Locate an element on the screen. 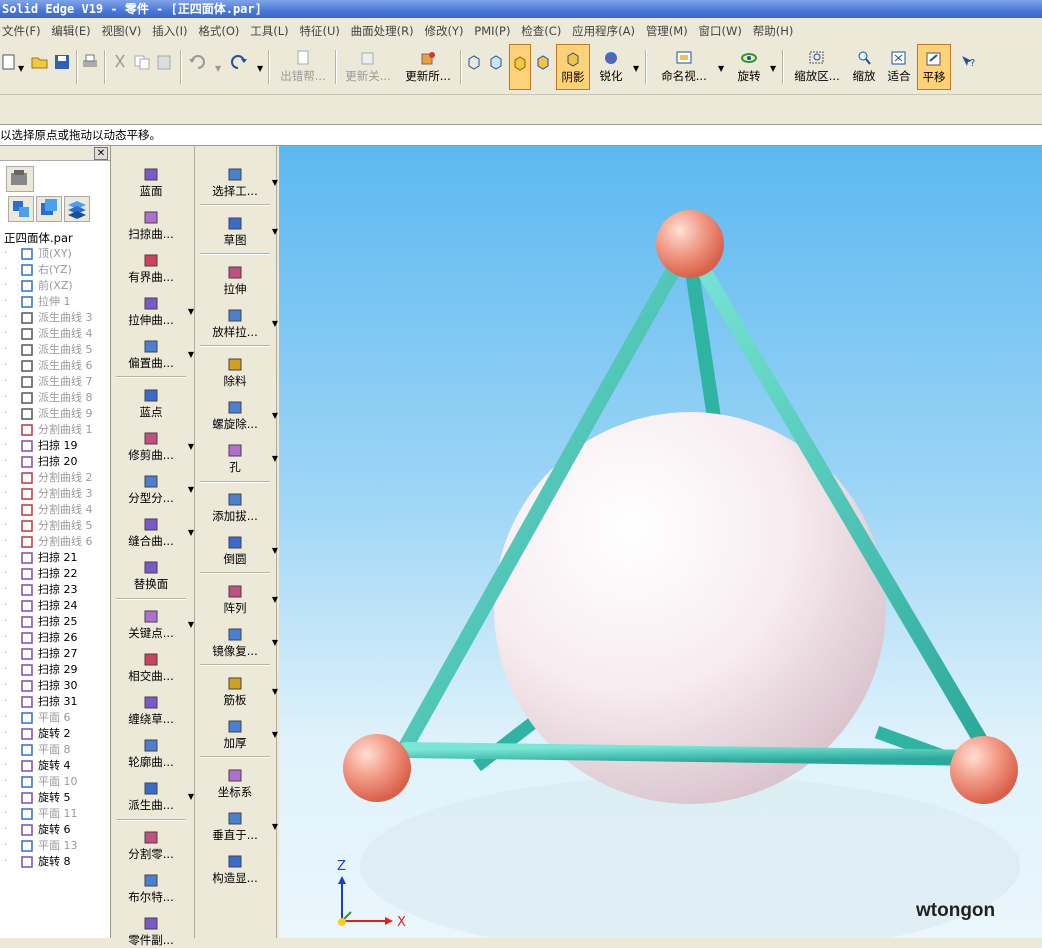  new-dropdown-icon: ▼ is located at coordinates (21, 68).